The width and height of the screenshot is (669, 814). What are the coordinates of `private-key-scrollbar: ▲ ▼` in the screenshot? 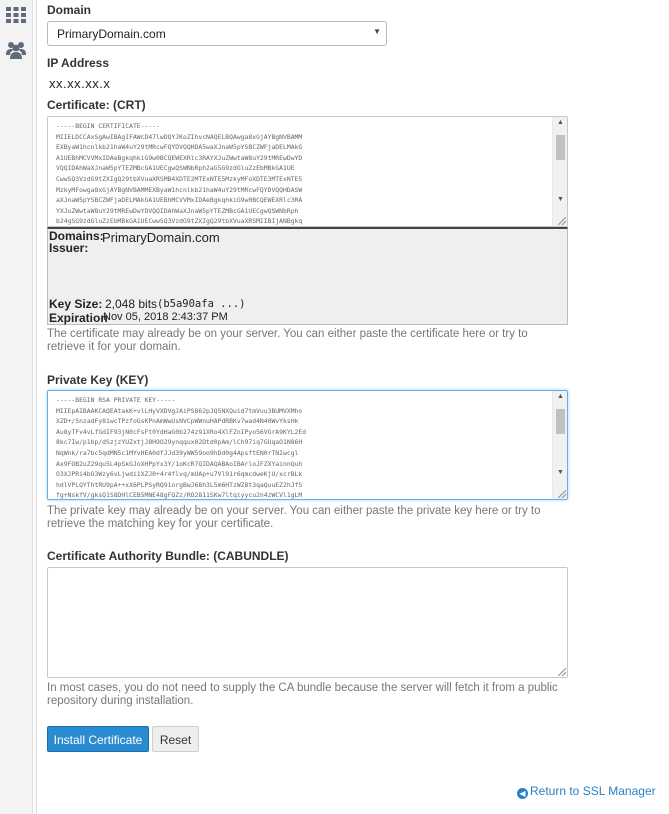 It's located at (559, 445).